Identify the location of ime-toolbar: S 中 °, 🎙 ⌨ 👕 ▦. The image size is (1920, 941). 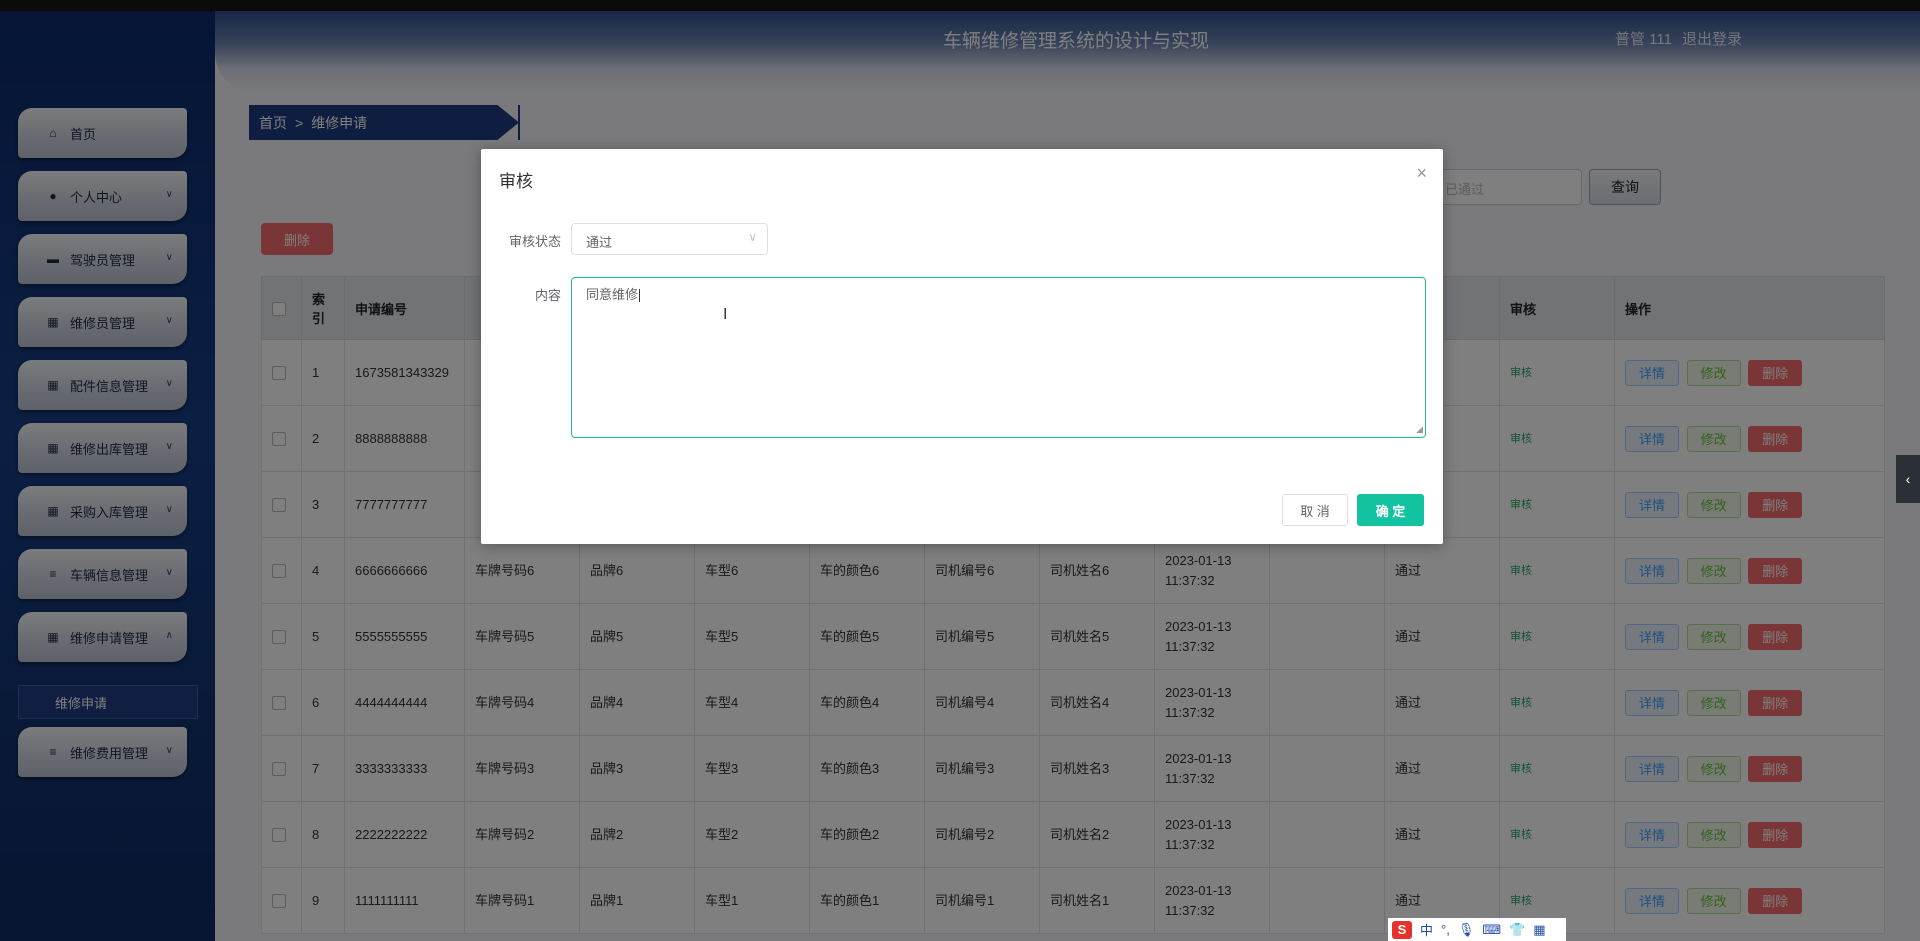
(1477, 929).